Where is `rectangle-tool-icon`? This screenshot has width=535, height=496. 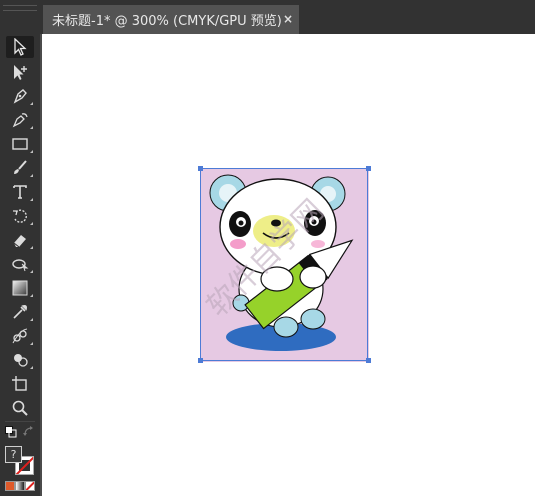
rectangle-tool-icon is located at coordinates (20, 144).